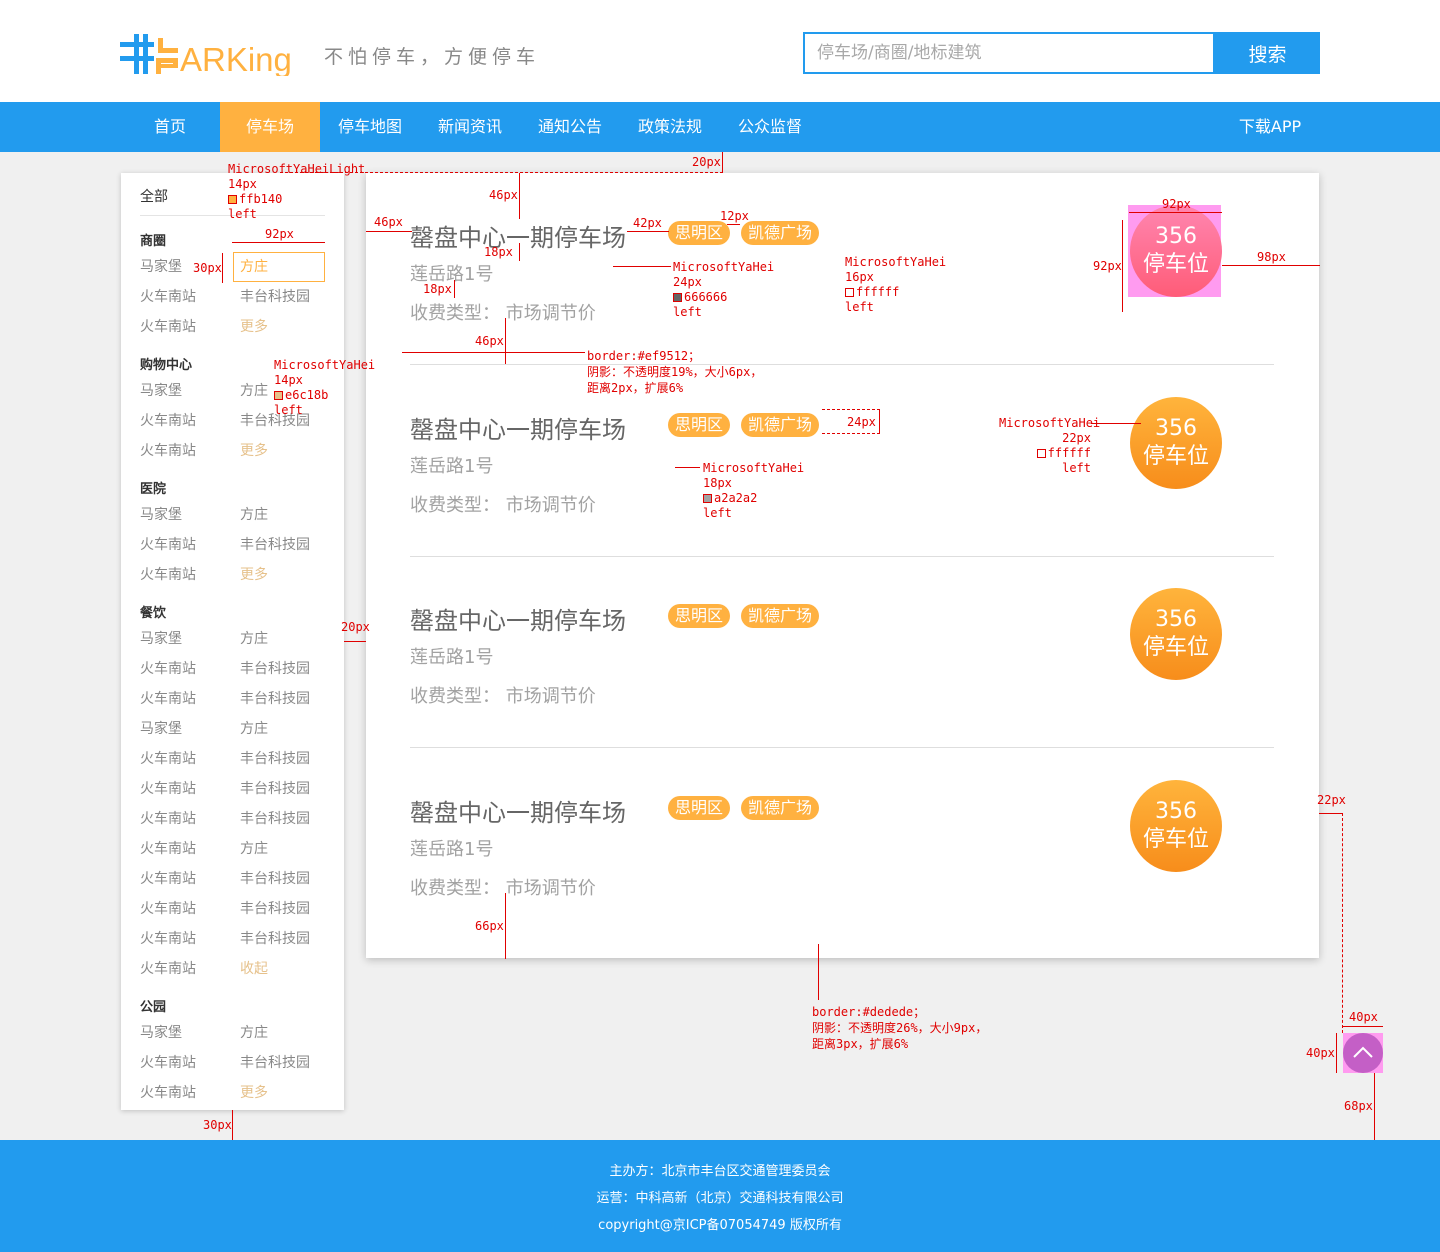 This screenshot has width=1440, height=1252. I want to click on logo: ARKing, so click(210, 55).